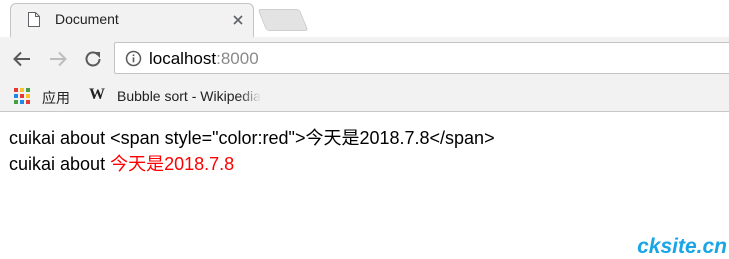 Image resolution: width=729 pixels, height=259 pixels. What do you see at coordinates (60, 164) in the screenshot?
I see `line-prefix: cuikai about` at bounding box center [60, 164].